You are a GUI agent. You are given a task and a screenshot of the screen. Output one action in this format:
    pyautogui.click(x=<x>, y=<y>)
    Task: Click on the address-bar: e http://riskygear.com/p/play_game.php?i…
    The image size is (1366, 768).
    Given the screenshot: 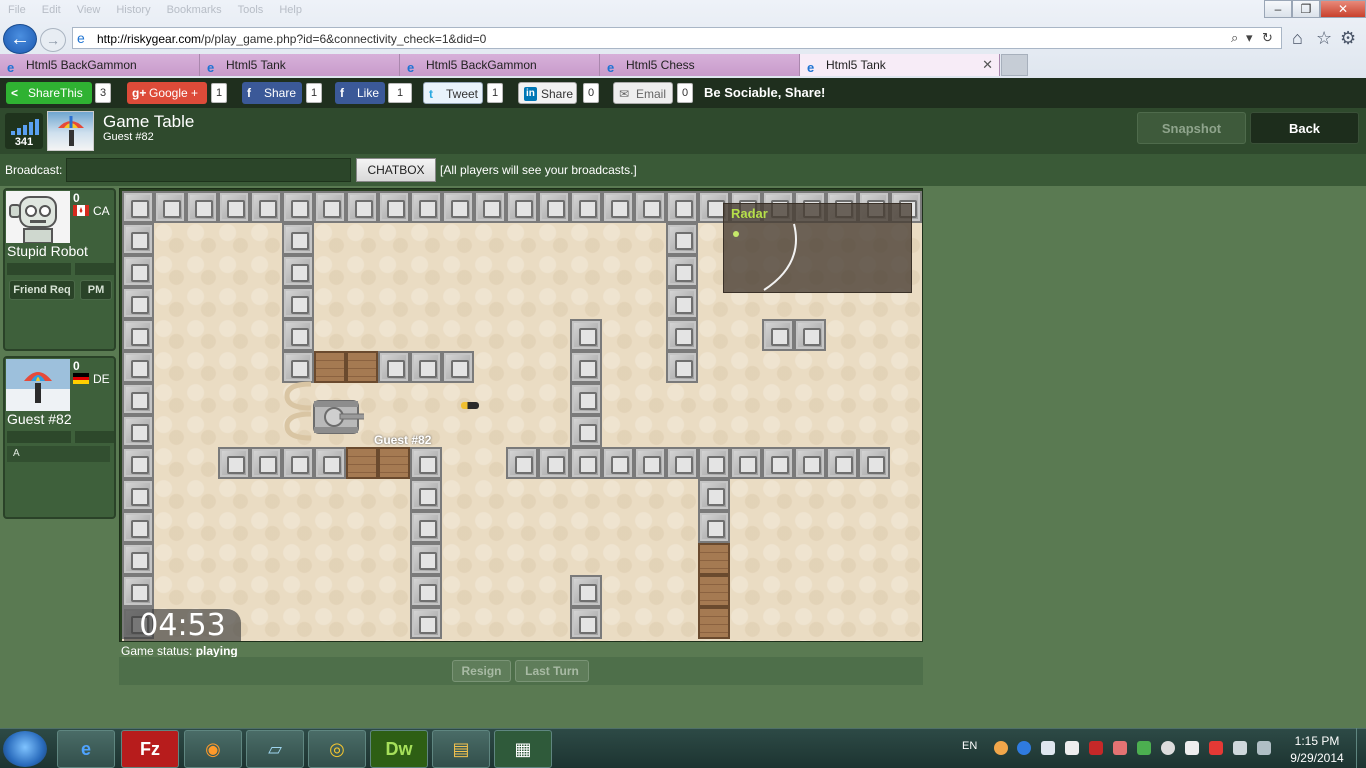 What is the action you would take?
    pyautogui.click(x=677, y=38)
    